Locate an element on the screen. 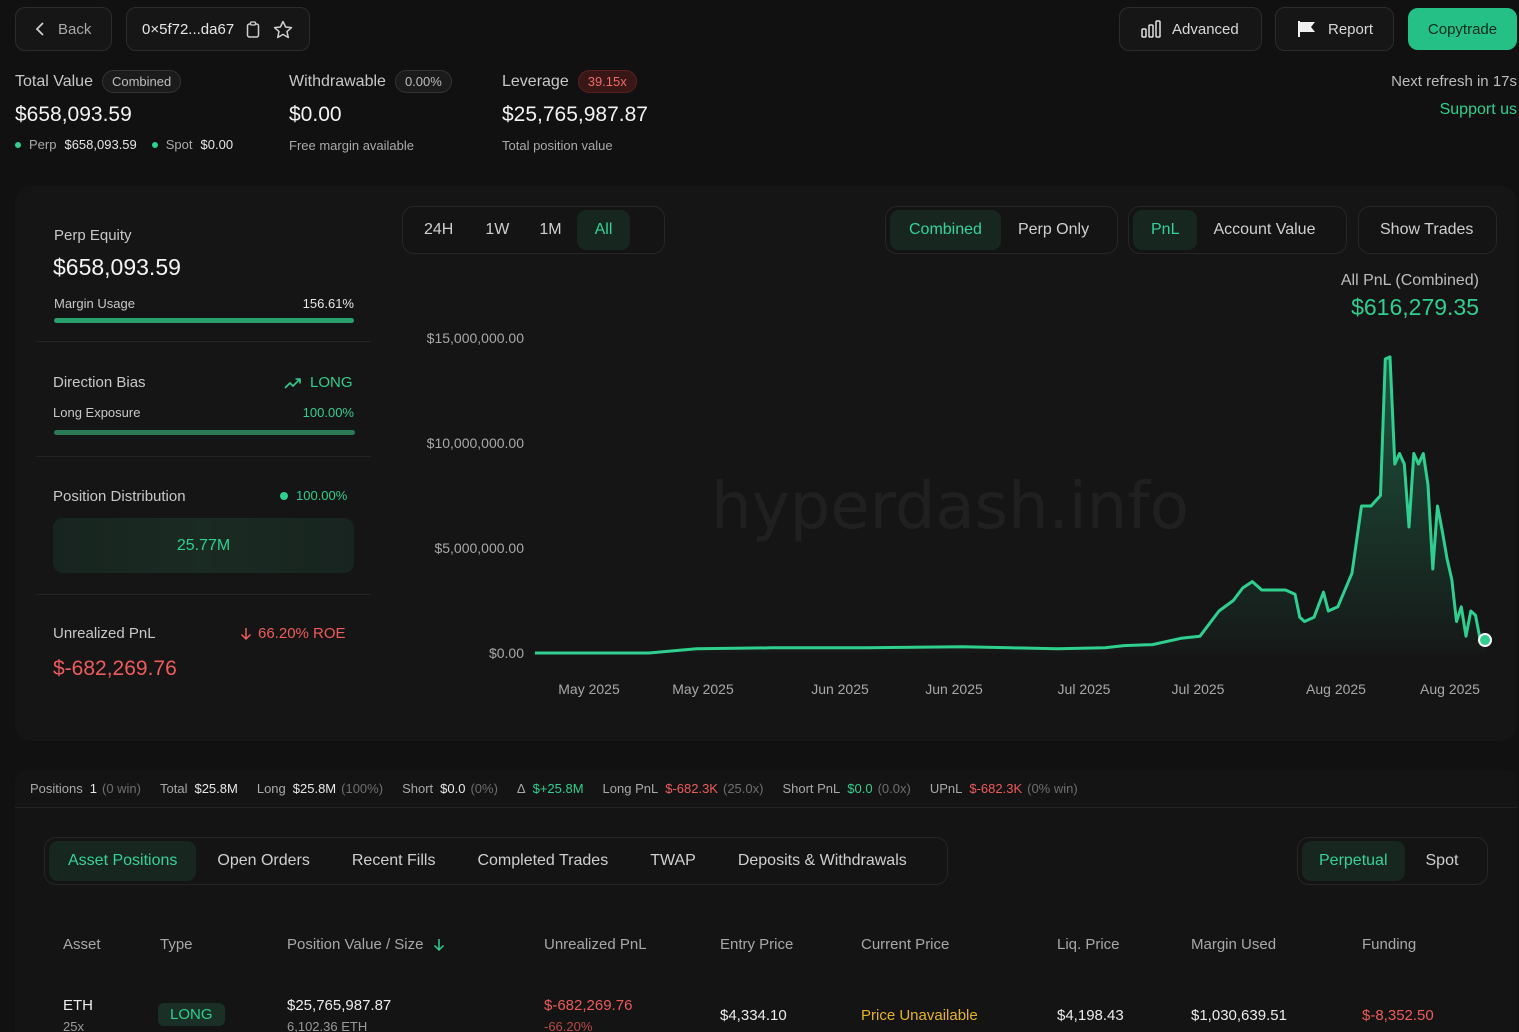 The height and width of the screenshot is (1032, 1519). star-icon is located at coordinates (283, 29).